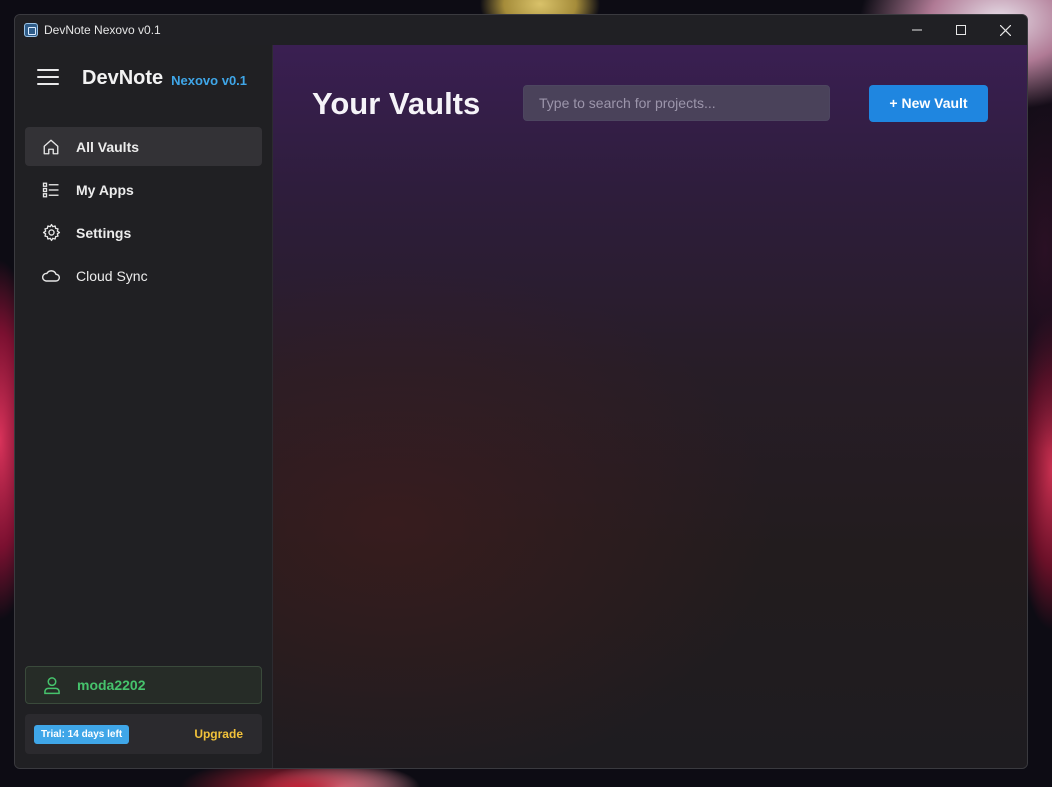 The width and height of the screenshot is (1052, 787). Describe the element at coordinates (396, 103) in the screenshot. I see `page-title: Your Vaults` at that location.